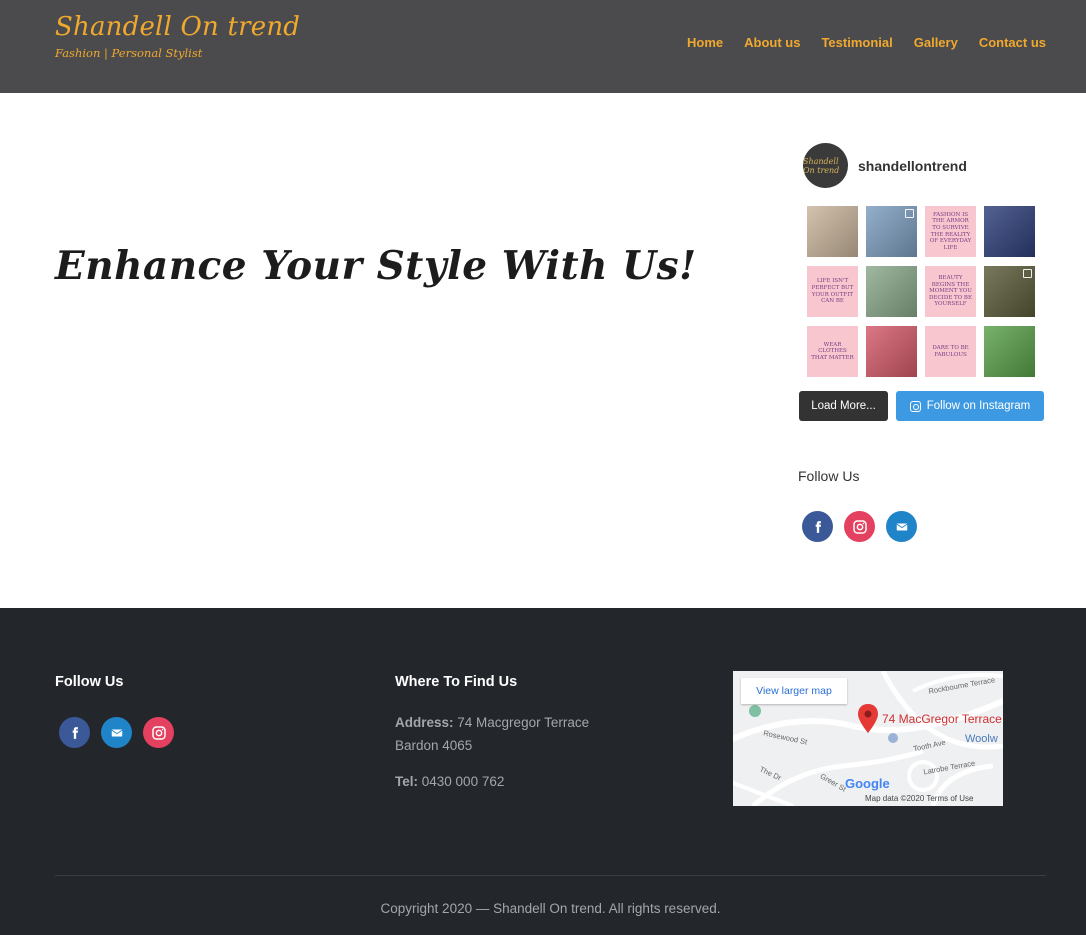 This screenshot has width=1086, height=935. What do you see at coordinates (456, 682) in the screenshot?
I see `footer-find-title: Where To Find Us` at bounding box center [456, 682].